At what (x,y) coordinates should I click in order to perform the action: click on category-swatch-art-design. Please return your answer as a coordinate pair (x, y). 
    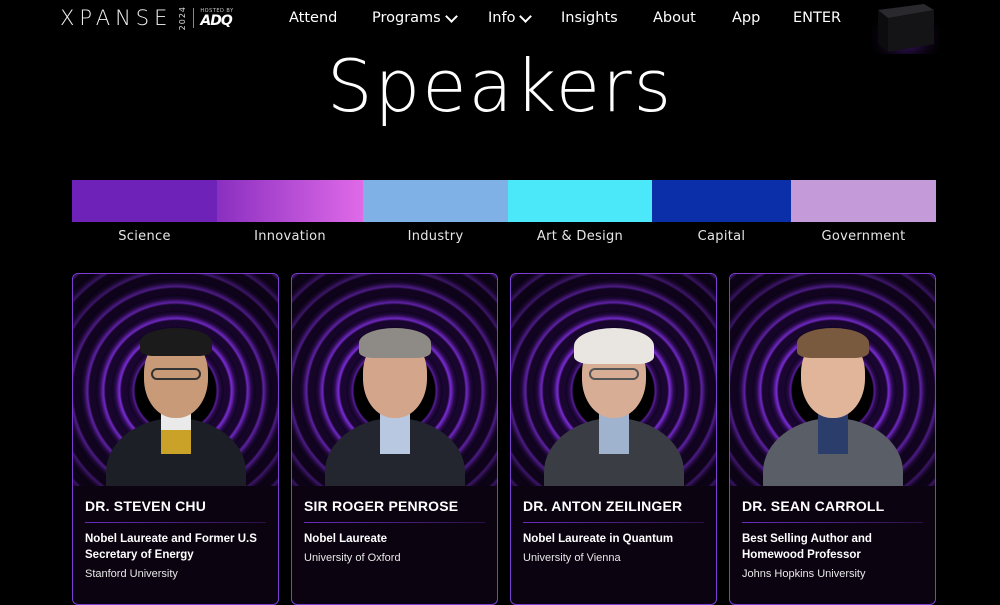
    Looking at the image, I should click on (580, 201).